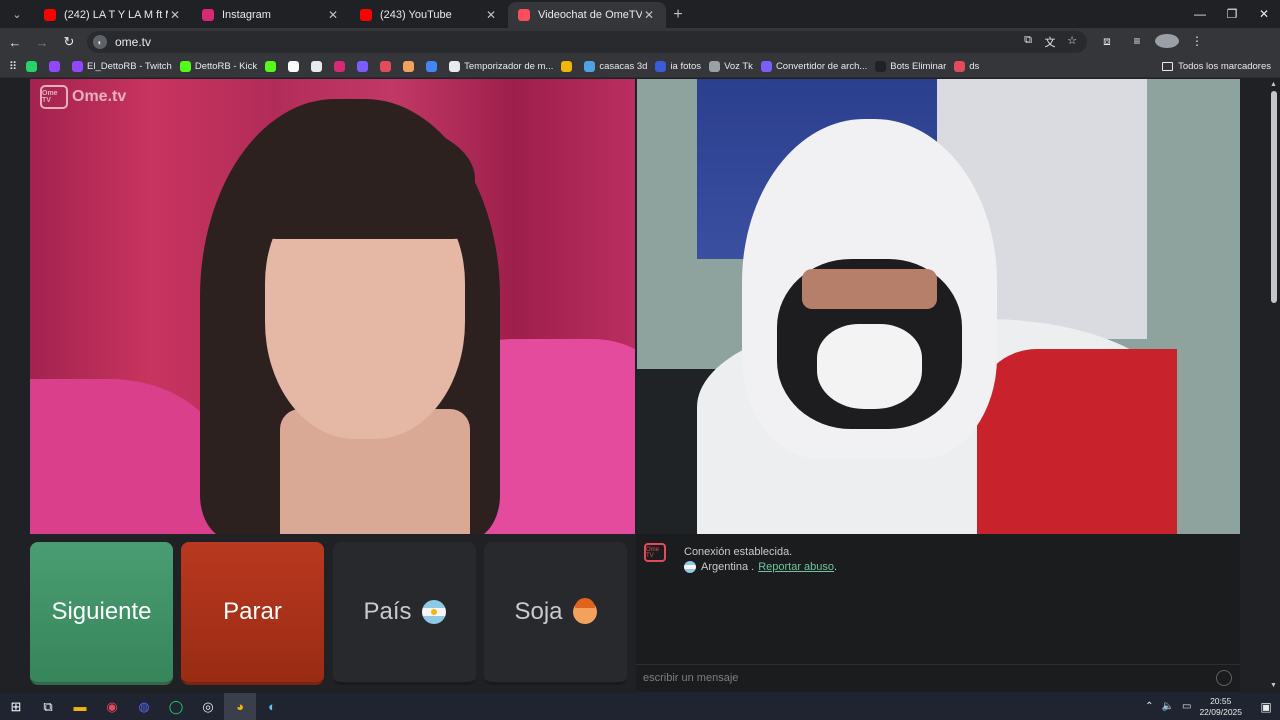 The width and height of the screenshot is (1280, 720). What do you see at coordinates (678, 66) in the screenshot?
I see `bookmark-item: ia fotos` at bounding box center [678, 66].